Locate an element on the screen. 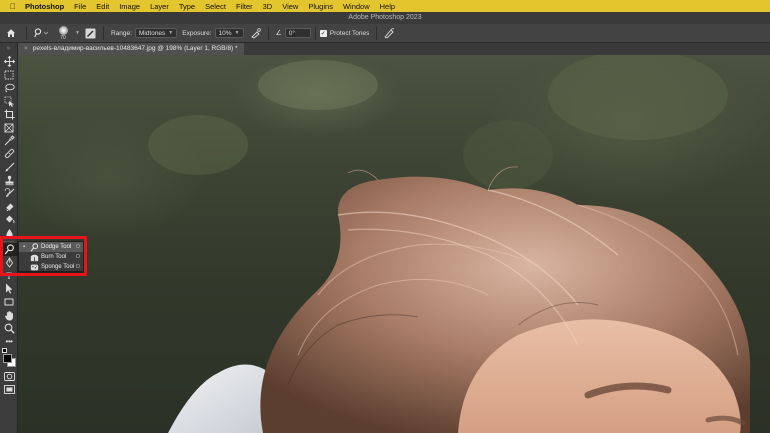  brush-size: 70 is located at coordinates (63, 37).